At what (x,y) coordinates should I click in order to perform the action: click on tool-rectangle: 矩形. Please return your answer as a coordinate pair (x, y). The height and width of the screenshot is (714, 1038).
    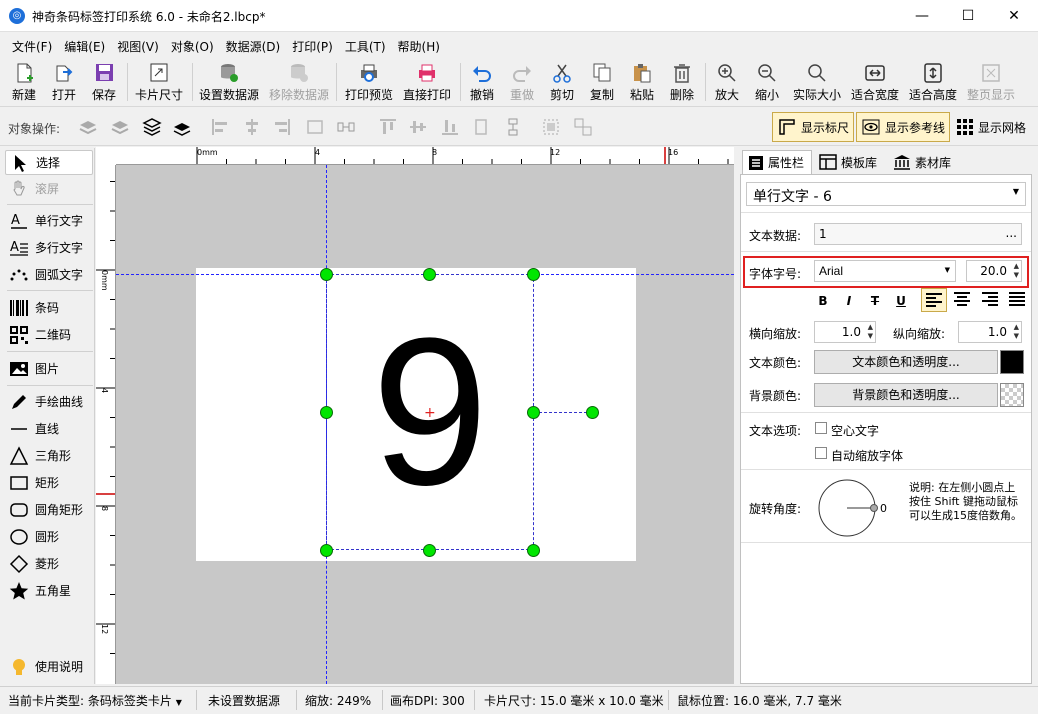
    Looking at the image, I should click on (49, 482).